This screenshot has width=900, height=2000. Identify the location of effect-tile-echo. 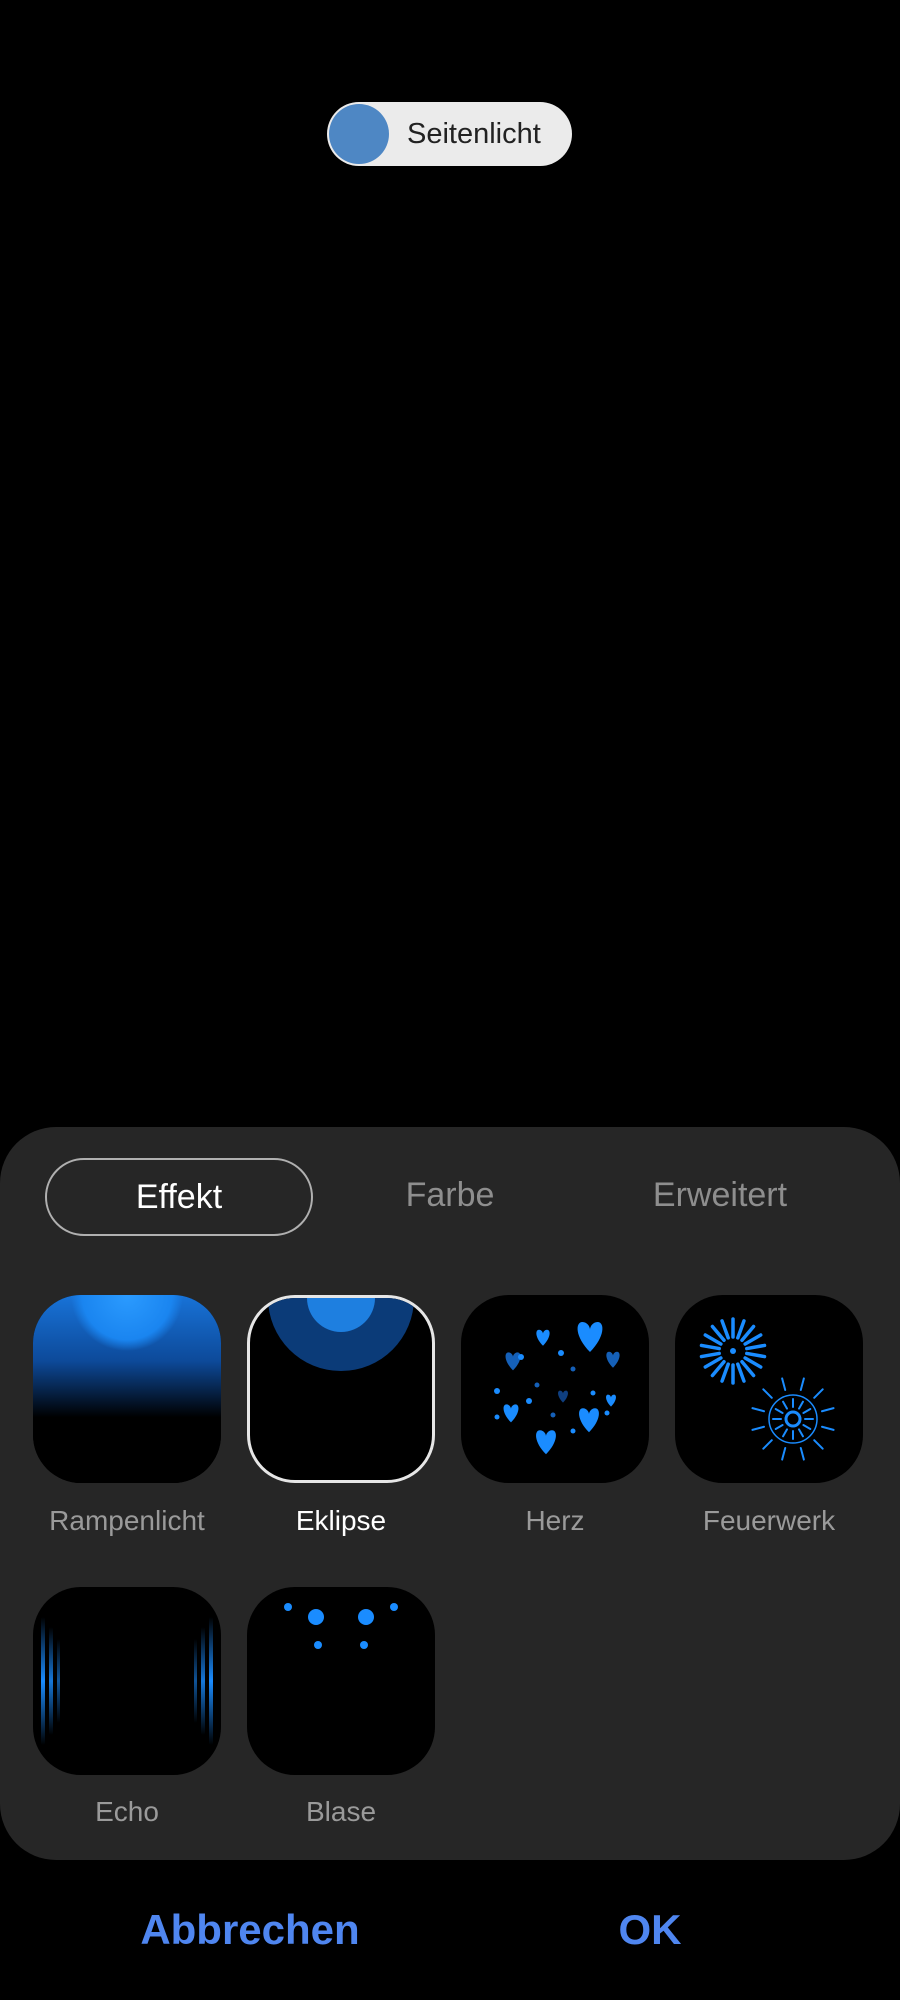
(127, 1681).